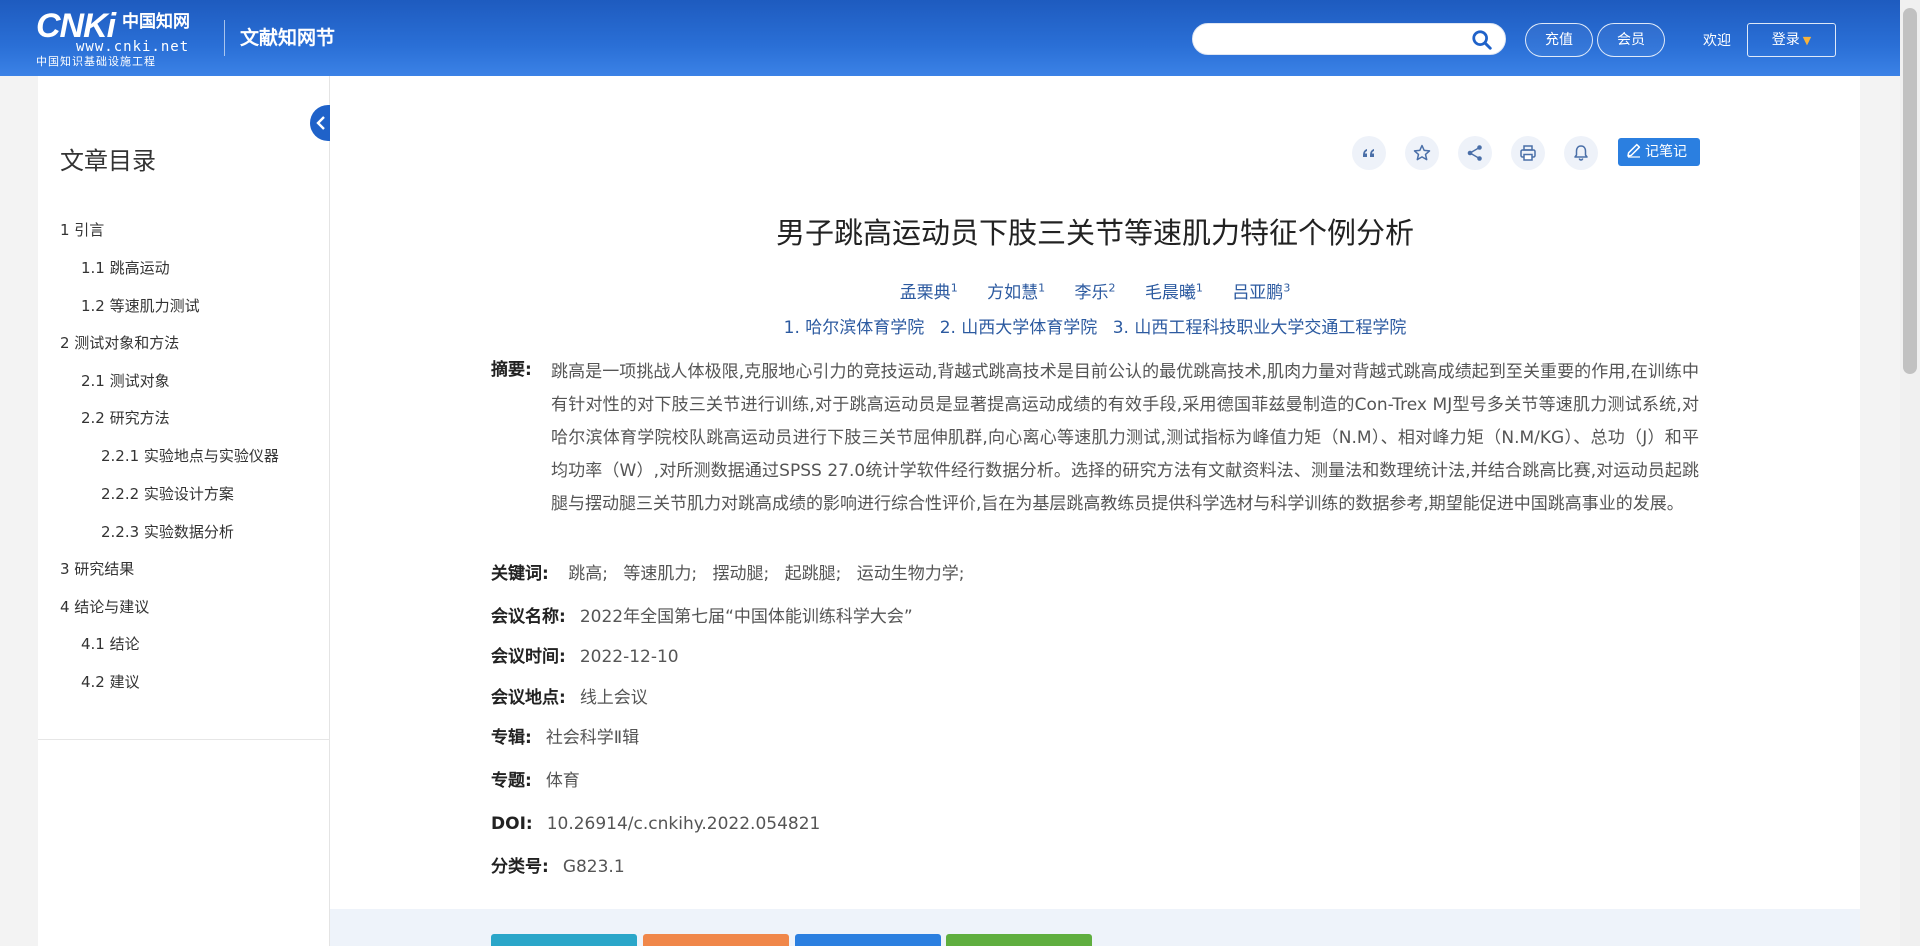 The image size is (1920, 946). Describe the element at coordinates (528, 657) in the screenshot. I see `conference-time-label: 会议时间:` at that location.